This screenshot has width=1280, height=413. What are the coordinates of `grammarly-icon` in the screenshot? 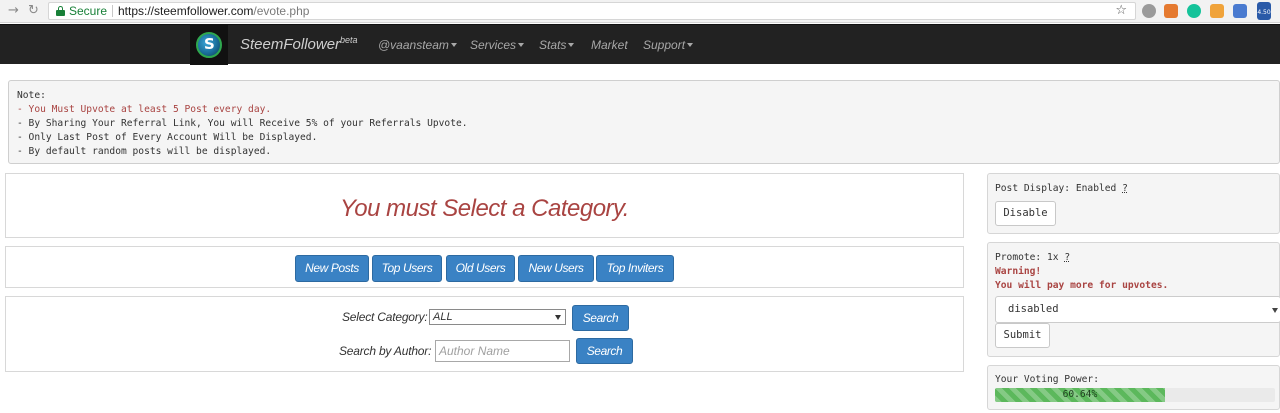 It's located at (1194, 11).